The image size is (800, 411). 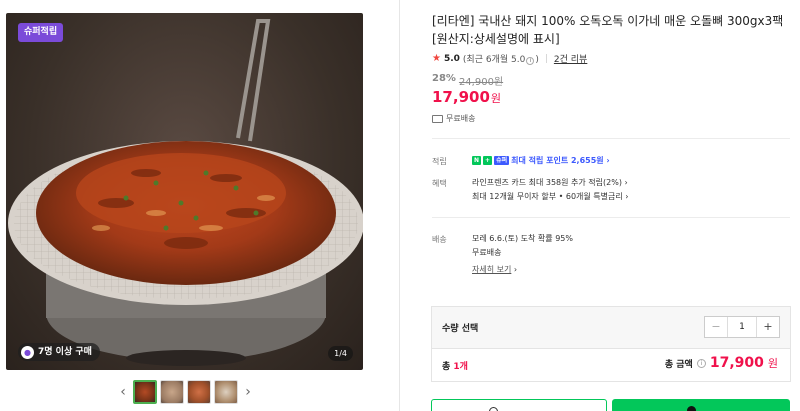 What do you see at coordinates (455, 367) in the screenshot?
I see `total-quantity: 총 1개` at bounding box center [455, 367].